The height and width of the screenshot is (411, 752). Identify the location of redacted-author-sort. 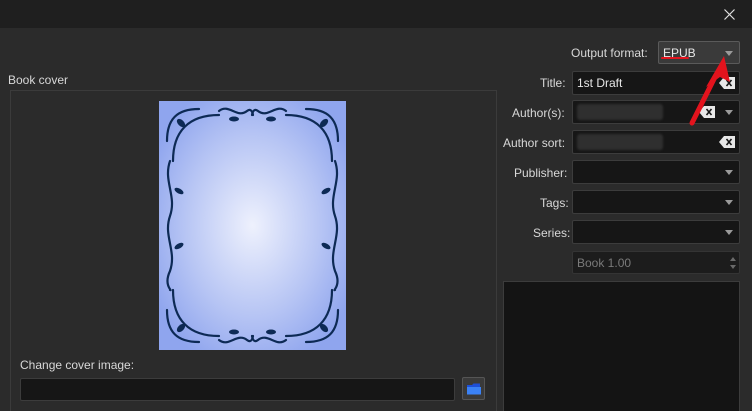
(620, 142).